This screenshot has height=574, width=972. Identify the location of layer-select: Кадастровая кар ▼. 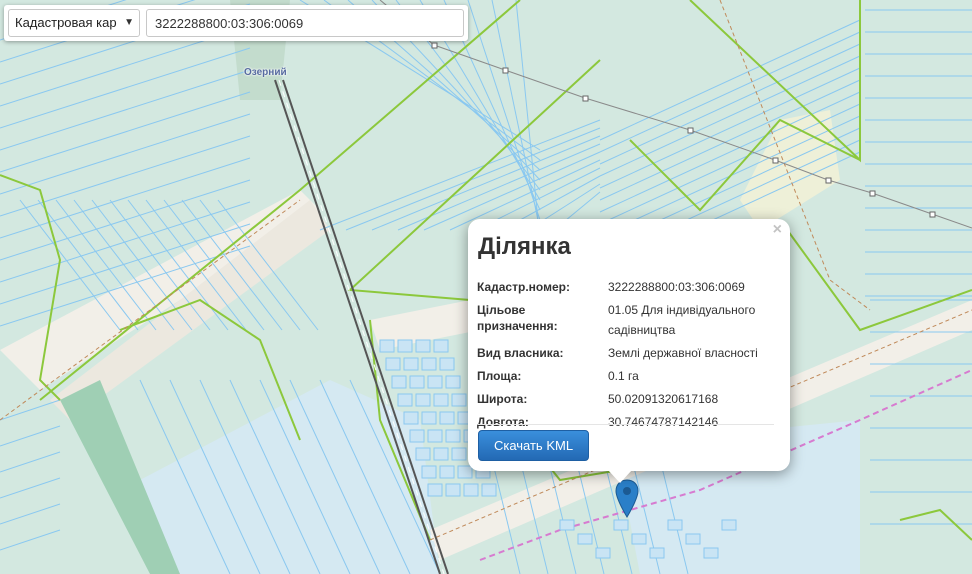
(74, 23).